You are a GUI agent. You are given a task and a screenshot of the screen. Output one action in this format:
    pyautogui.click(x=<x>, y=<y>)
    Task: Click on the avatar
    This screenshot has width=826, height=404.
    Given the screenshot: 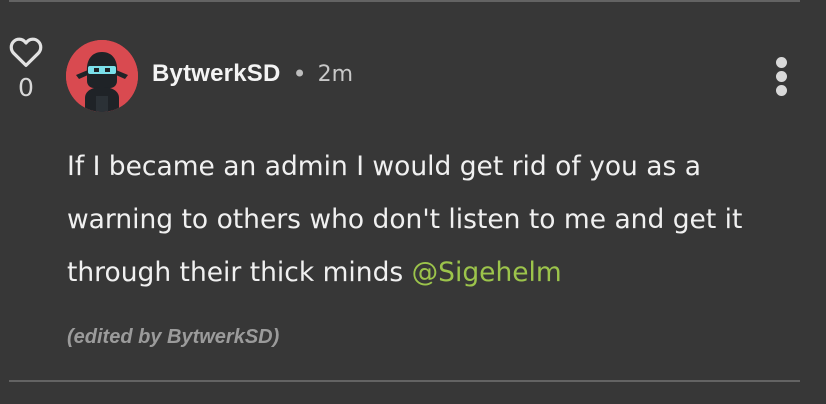 What is the action you would take?
    pyautogui.click(x=102, y=76)
    